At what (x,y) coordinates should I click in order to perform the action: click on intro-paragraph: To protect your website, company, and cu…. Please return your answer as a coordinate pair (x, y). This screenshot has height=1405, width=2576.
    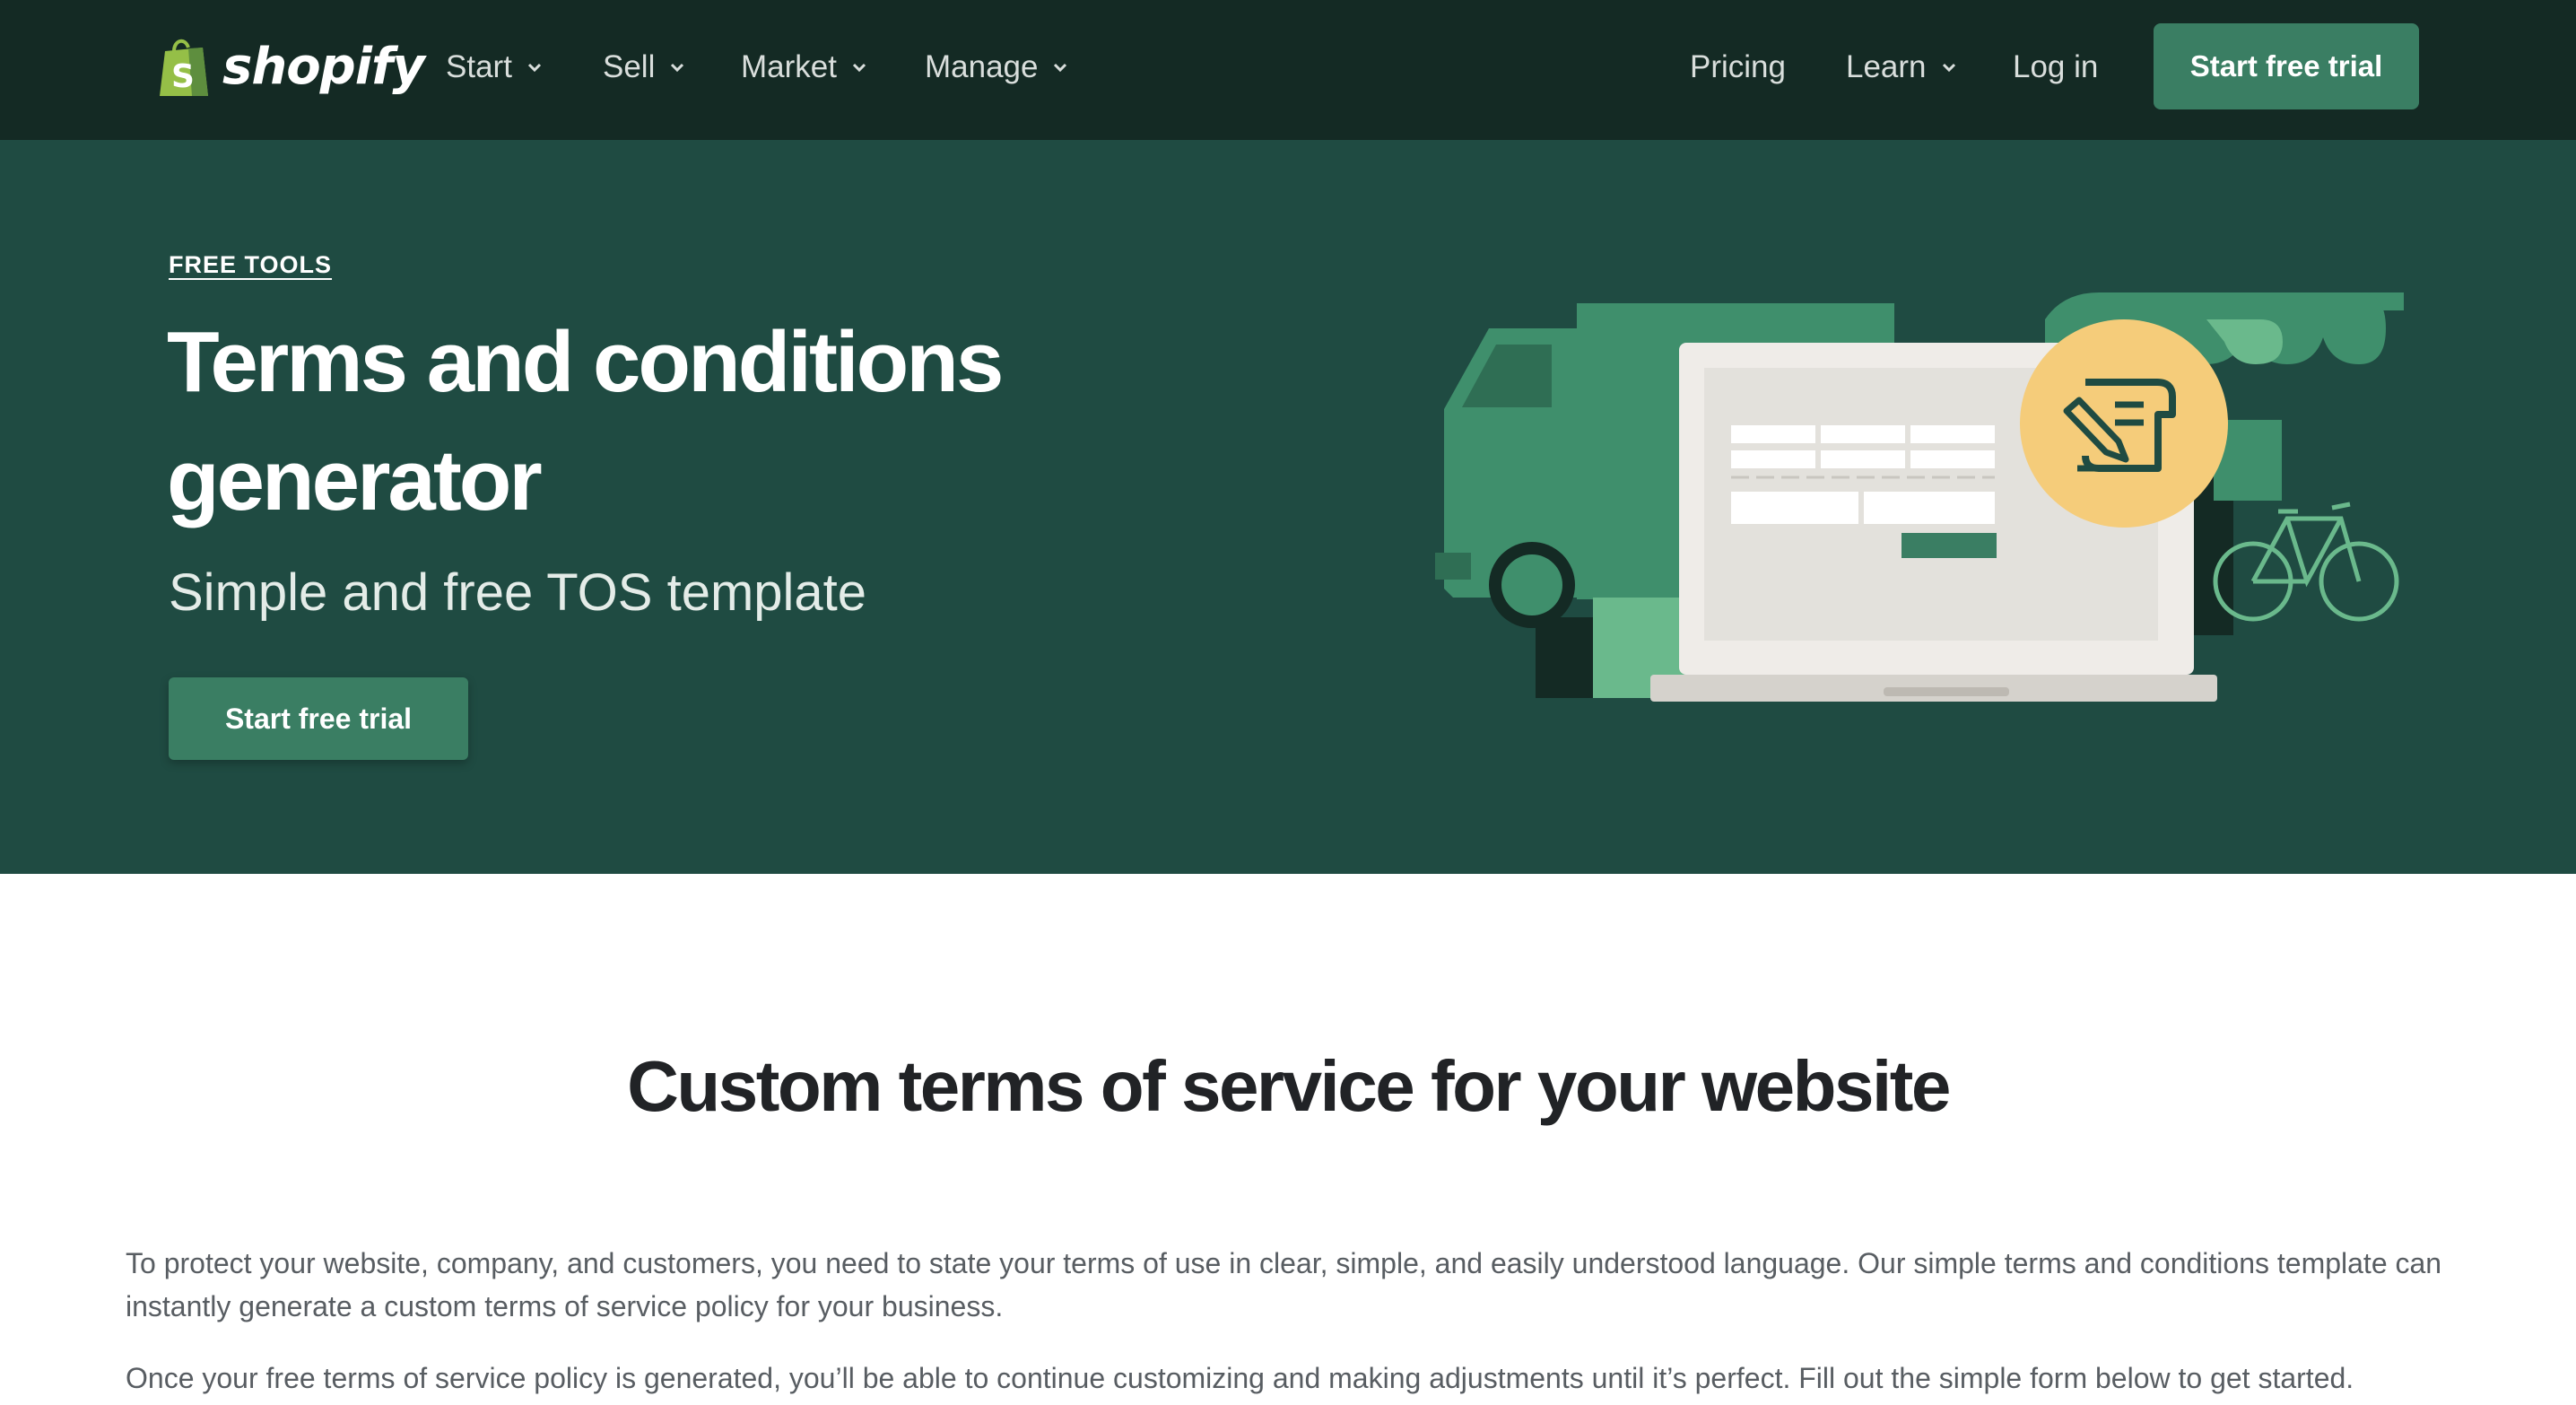
    Looking at the image, I should click on (1284, 1284).